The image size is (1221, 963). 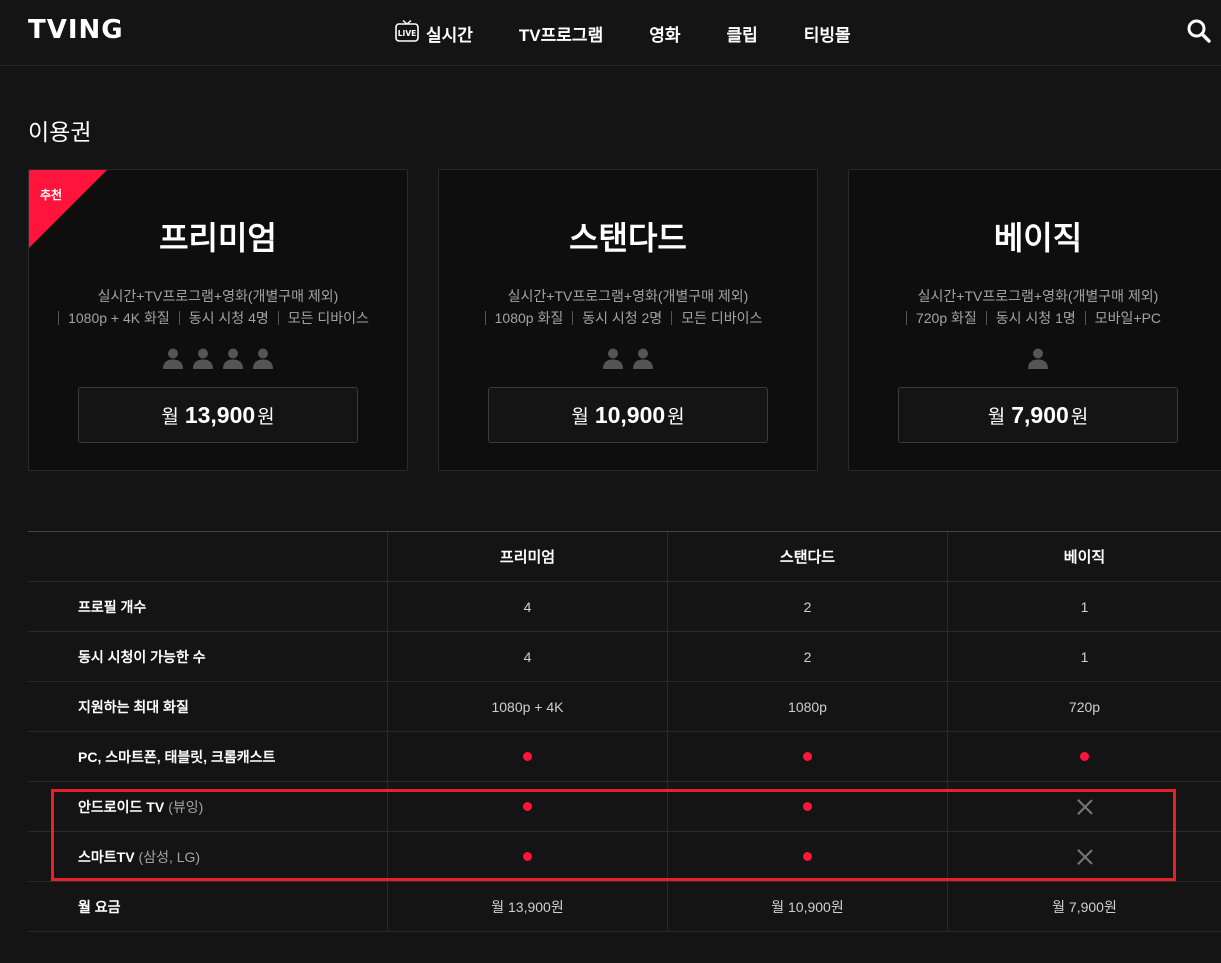 I want to click on plan-feature-concurrent: 동시 시청 2명, so click(x=621, y=318).